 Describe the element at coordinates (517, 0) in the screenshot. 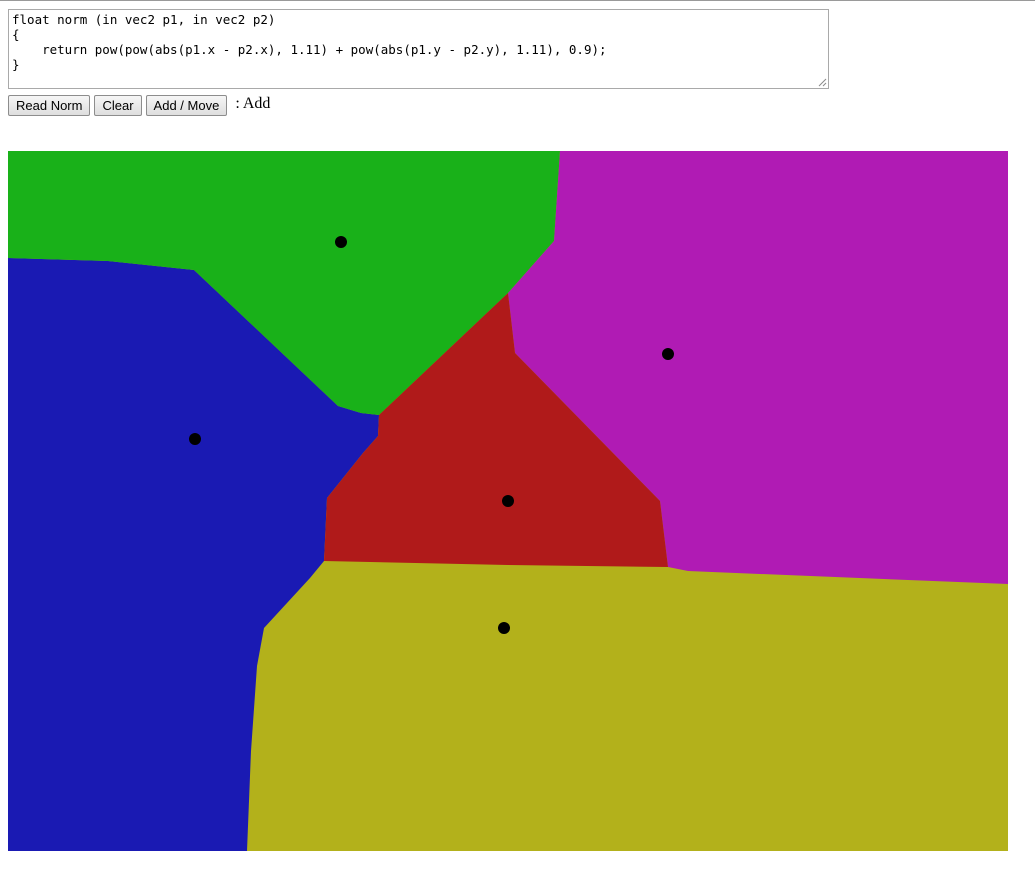

I see `window-top-border` at that location.